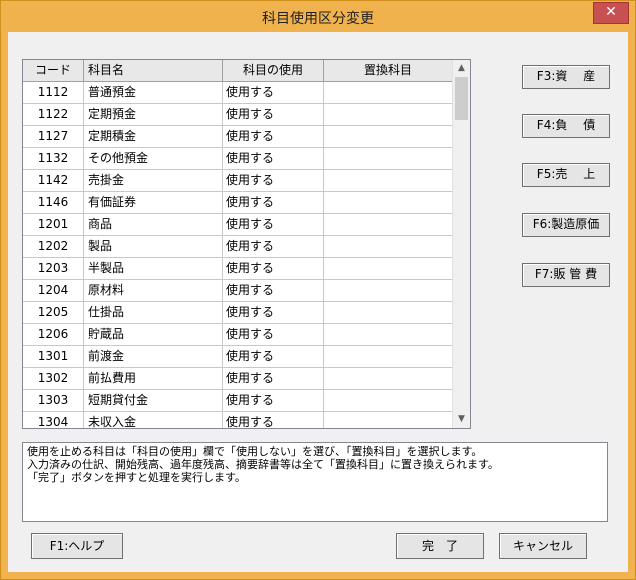 This screenshot has width=636, height=580. What do you see at coordinates (53, 420) in the screenshot?
I see `cell-code: 1304` at bounding box center [53, 420].